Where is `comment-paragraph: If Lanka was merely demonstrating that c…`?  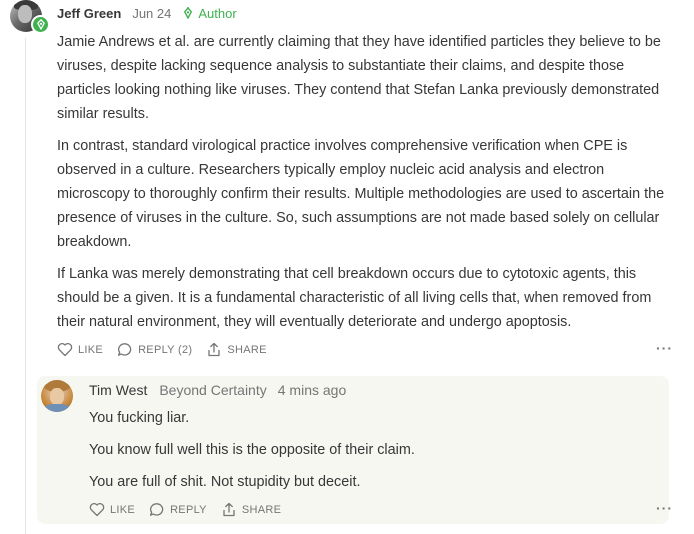 comment-paragraph: If Lanka was merely demonstrating that c… is located at coordinates (354, 298).